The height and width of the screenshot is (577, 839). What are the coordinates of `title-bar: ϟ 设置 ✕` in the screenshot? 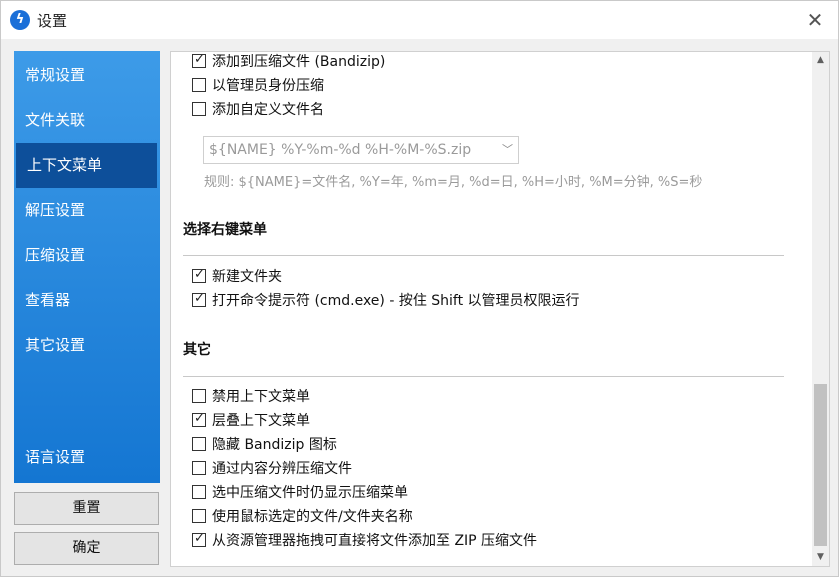 It's located at (419, 20).